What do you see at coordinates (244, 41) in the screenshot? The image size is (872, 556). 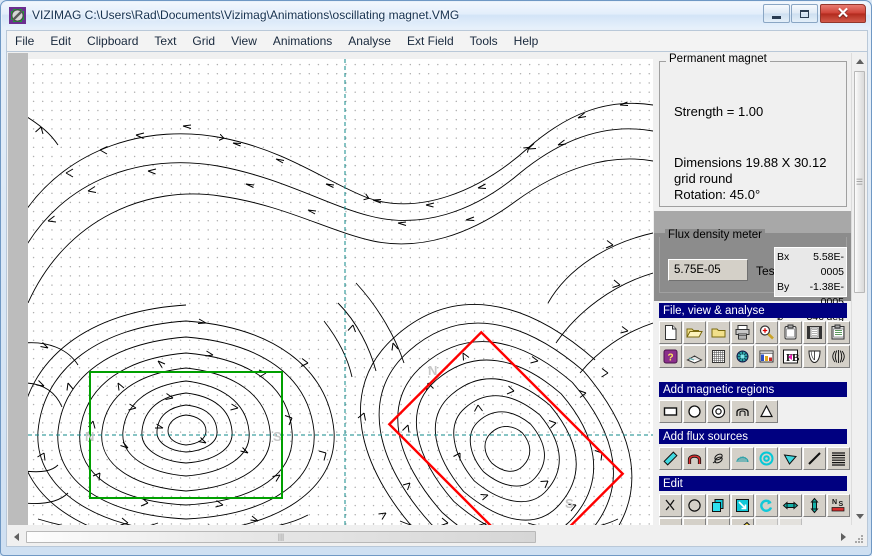 I see `menu-view: View` at bounding box center [244, 41].